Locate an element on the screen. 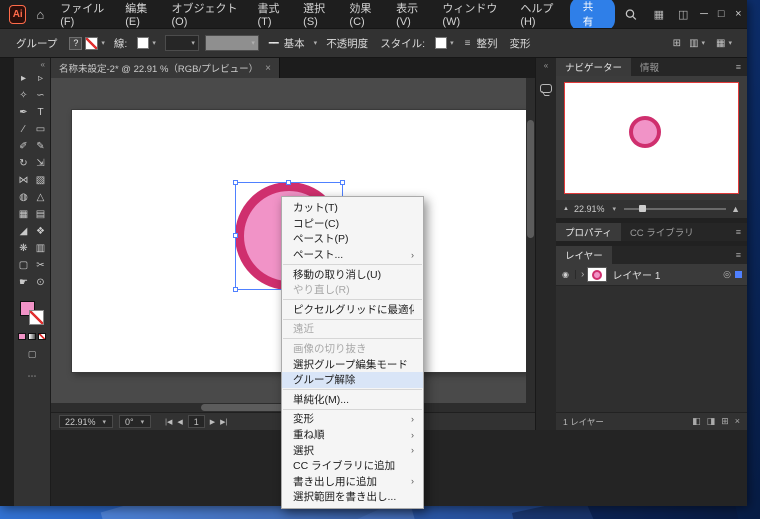 This screenshot has height=519, width=760. menu-file: ファイル(F) is located at coordinates (85, 14).